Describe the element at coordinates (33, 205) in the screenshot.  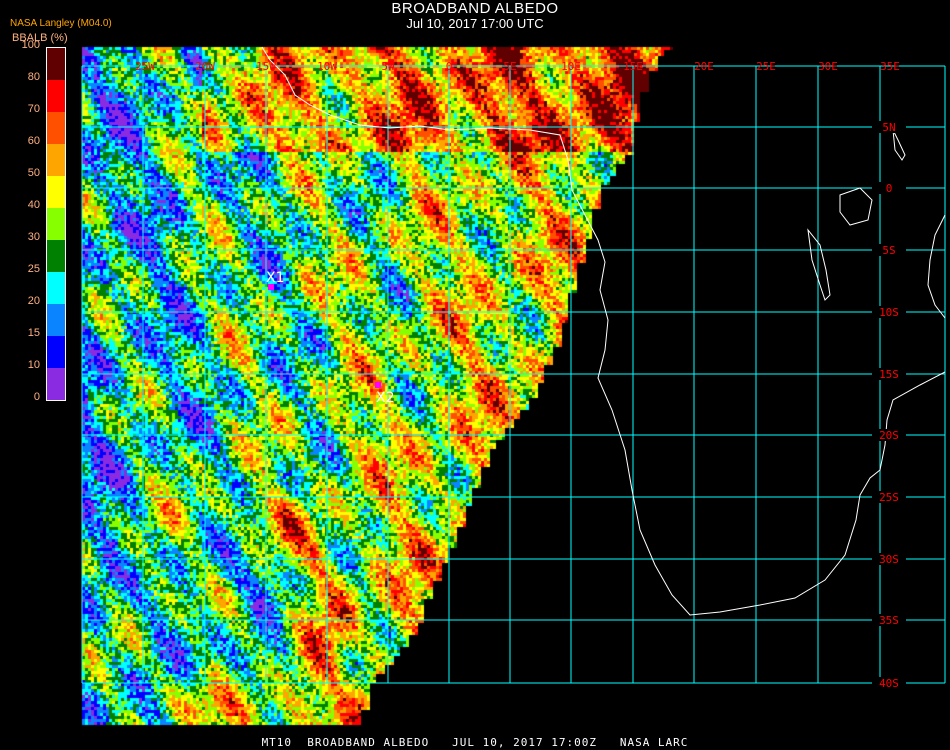
I see `colorbar-tick: 40` at that location.